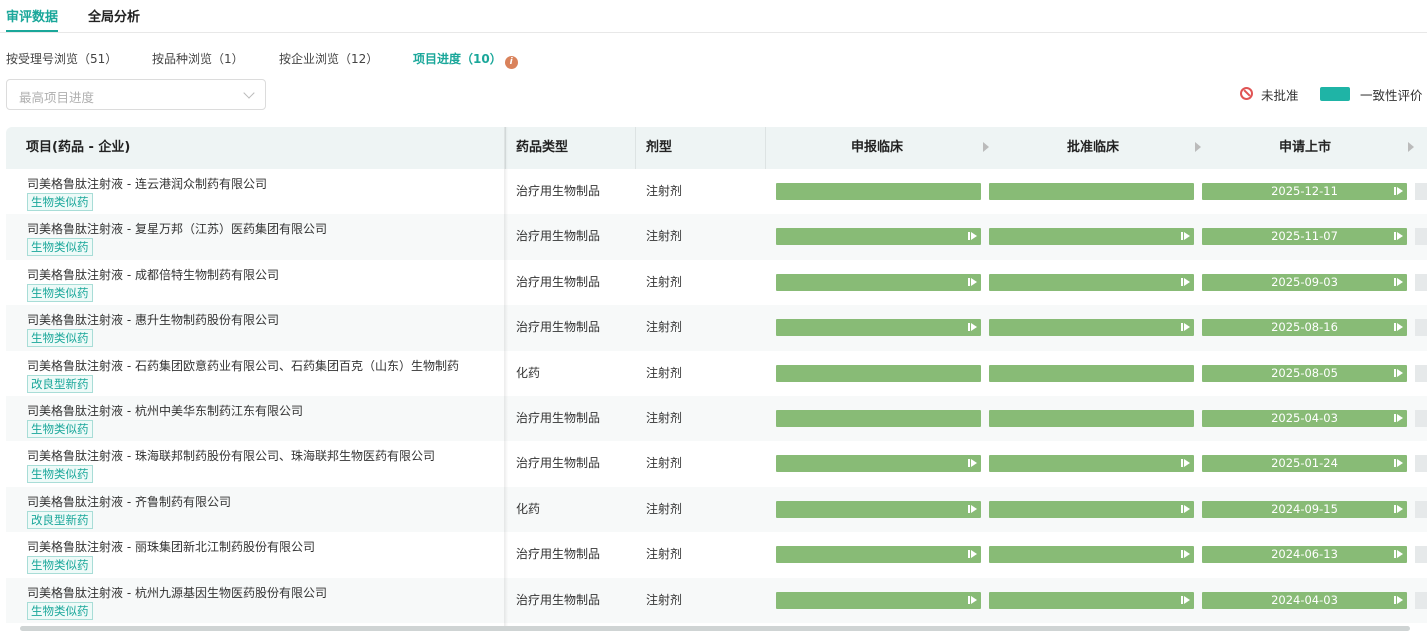  Describe the element at coordinates (32, 19) in the screenshot. I see `tab-review-data: 审评数据` at that location.